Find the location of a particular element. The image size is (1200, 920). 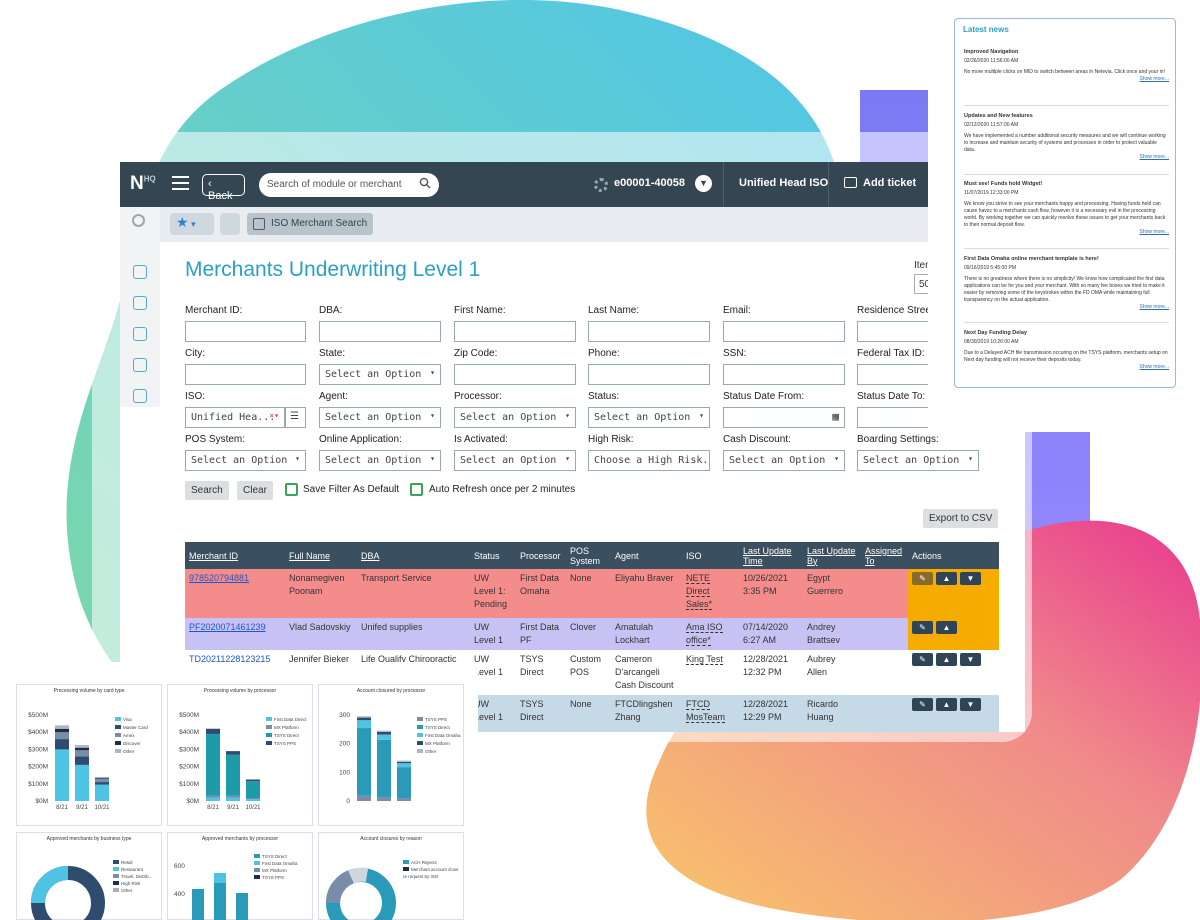

gear-icon is located at coordinates (601, 185).